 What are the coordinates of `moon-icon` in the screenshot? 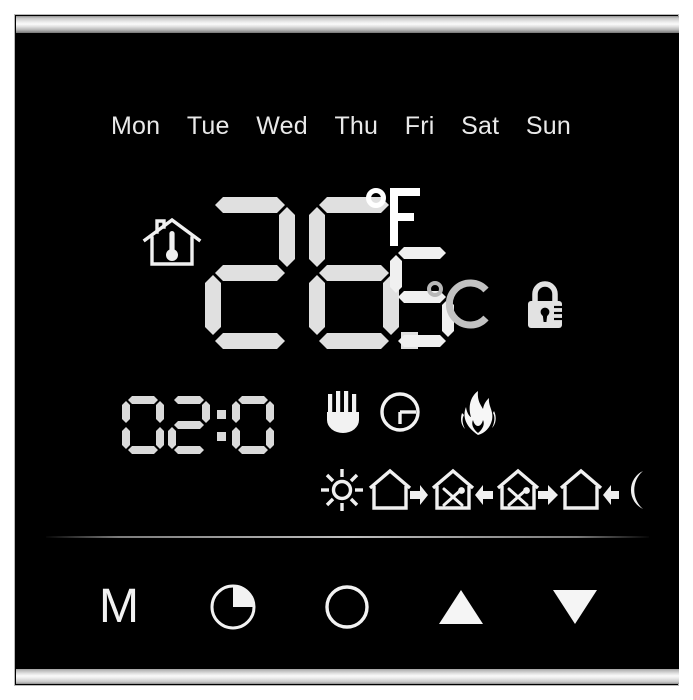 It's located at (635, 490).